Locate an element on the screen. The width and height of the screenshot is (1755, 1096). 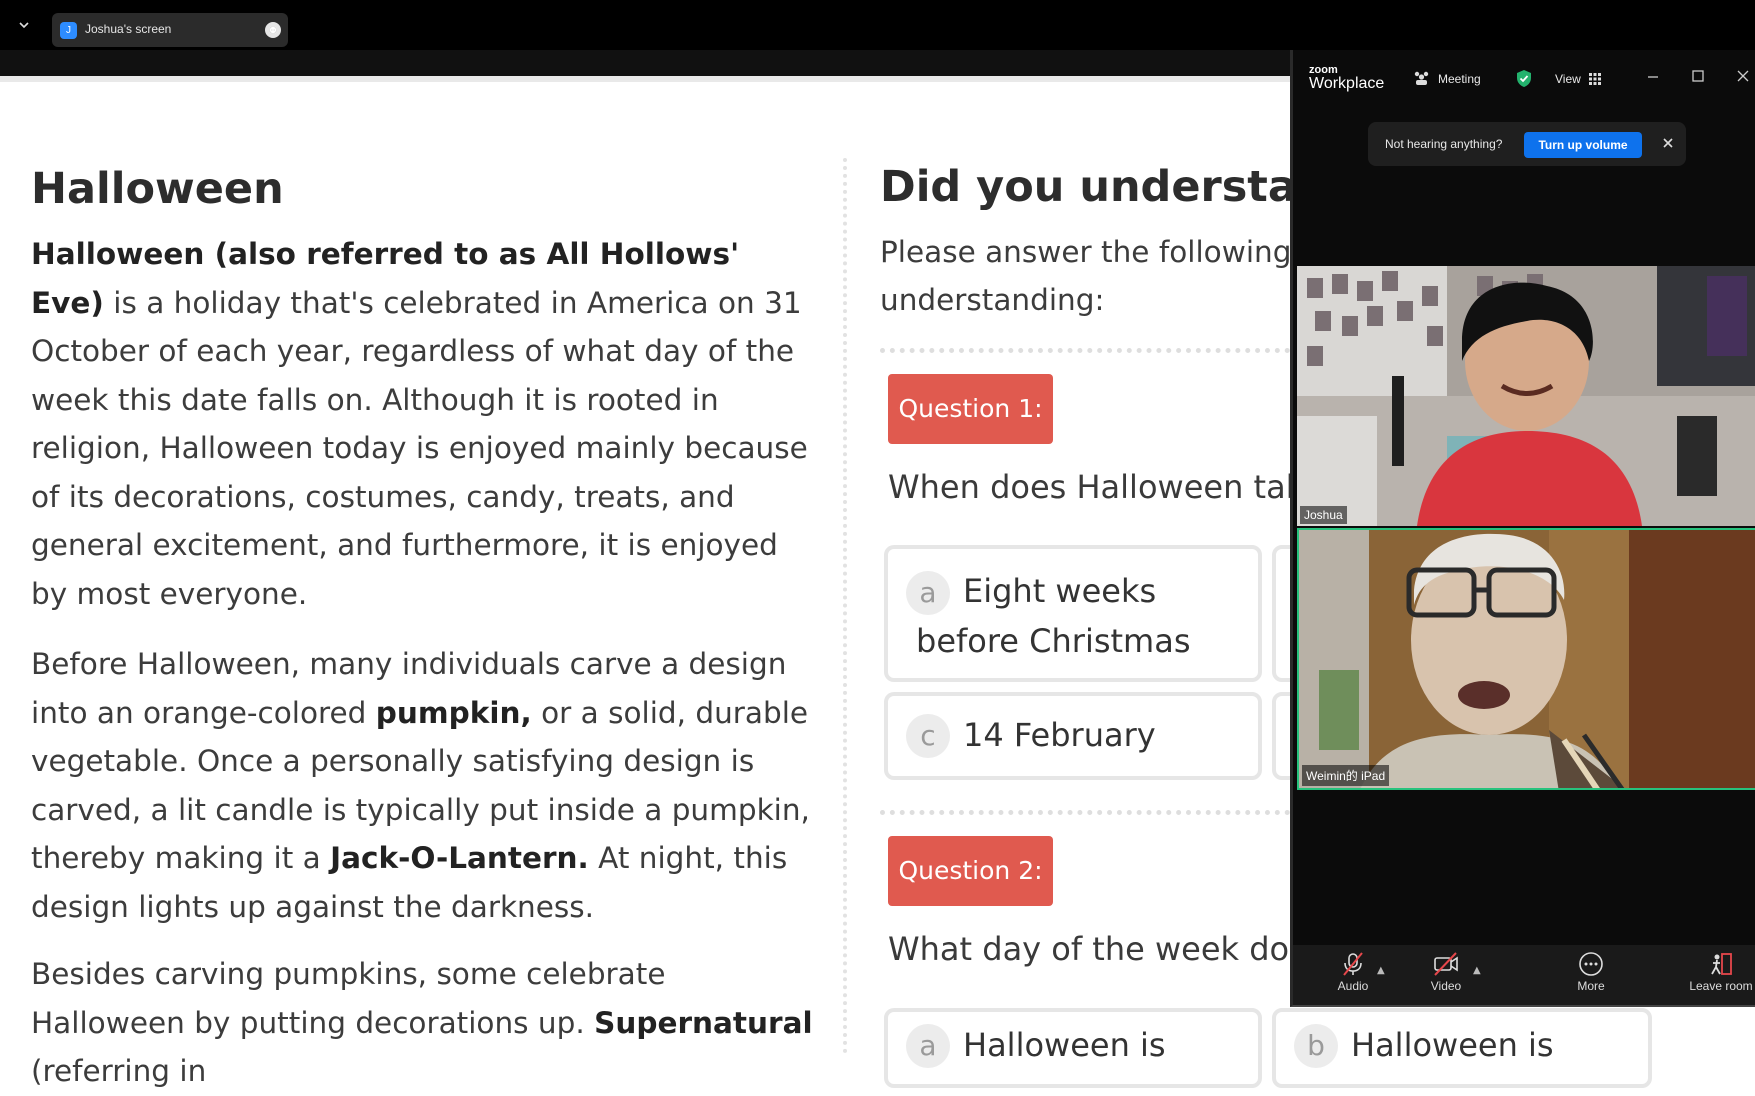
chevron-down-icon is located at coordinates (24, 25).